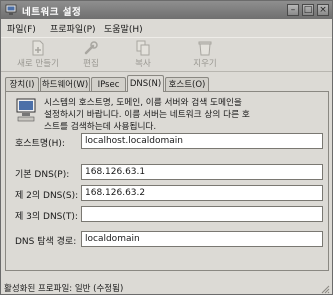 This screenshot has height=295, width=333. I want to click on tab-bar: 장치(I) 하드웨어(W) IPsec DNS(N) 호스트(O), so click(167, 83).